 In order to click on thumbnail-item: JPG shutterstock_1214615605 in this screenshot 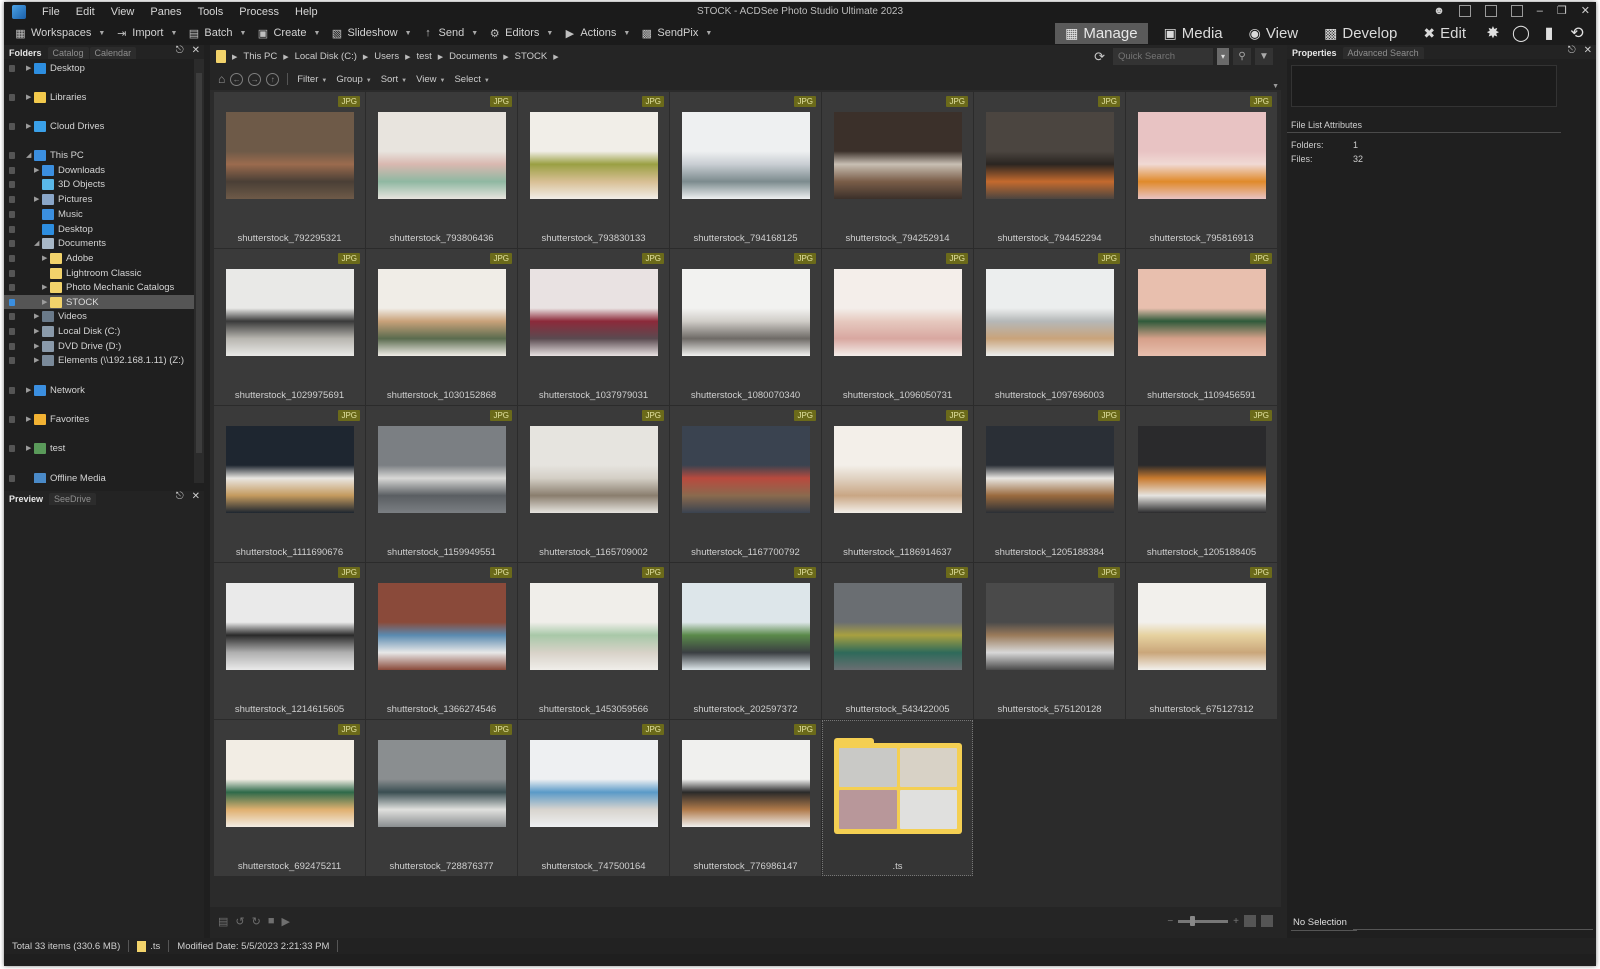, I will do `click(289, 641)`.